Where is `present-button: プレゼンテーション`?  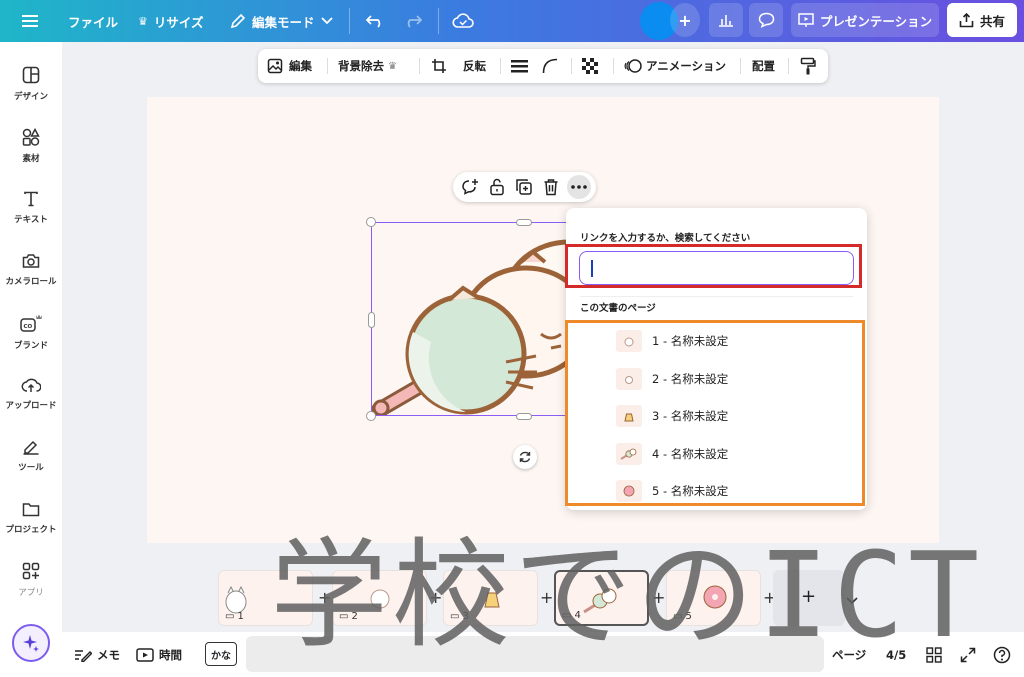
present-button: プレゼンテーション is located at coordinates (865, 20).